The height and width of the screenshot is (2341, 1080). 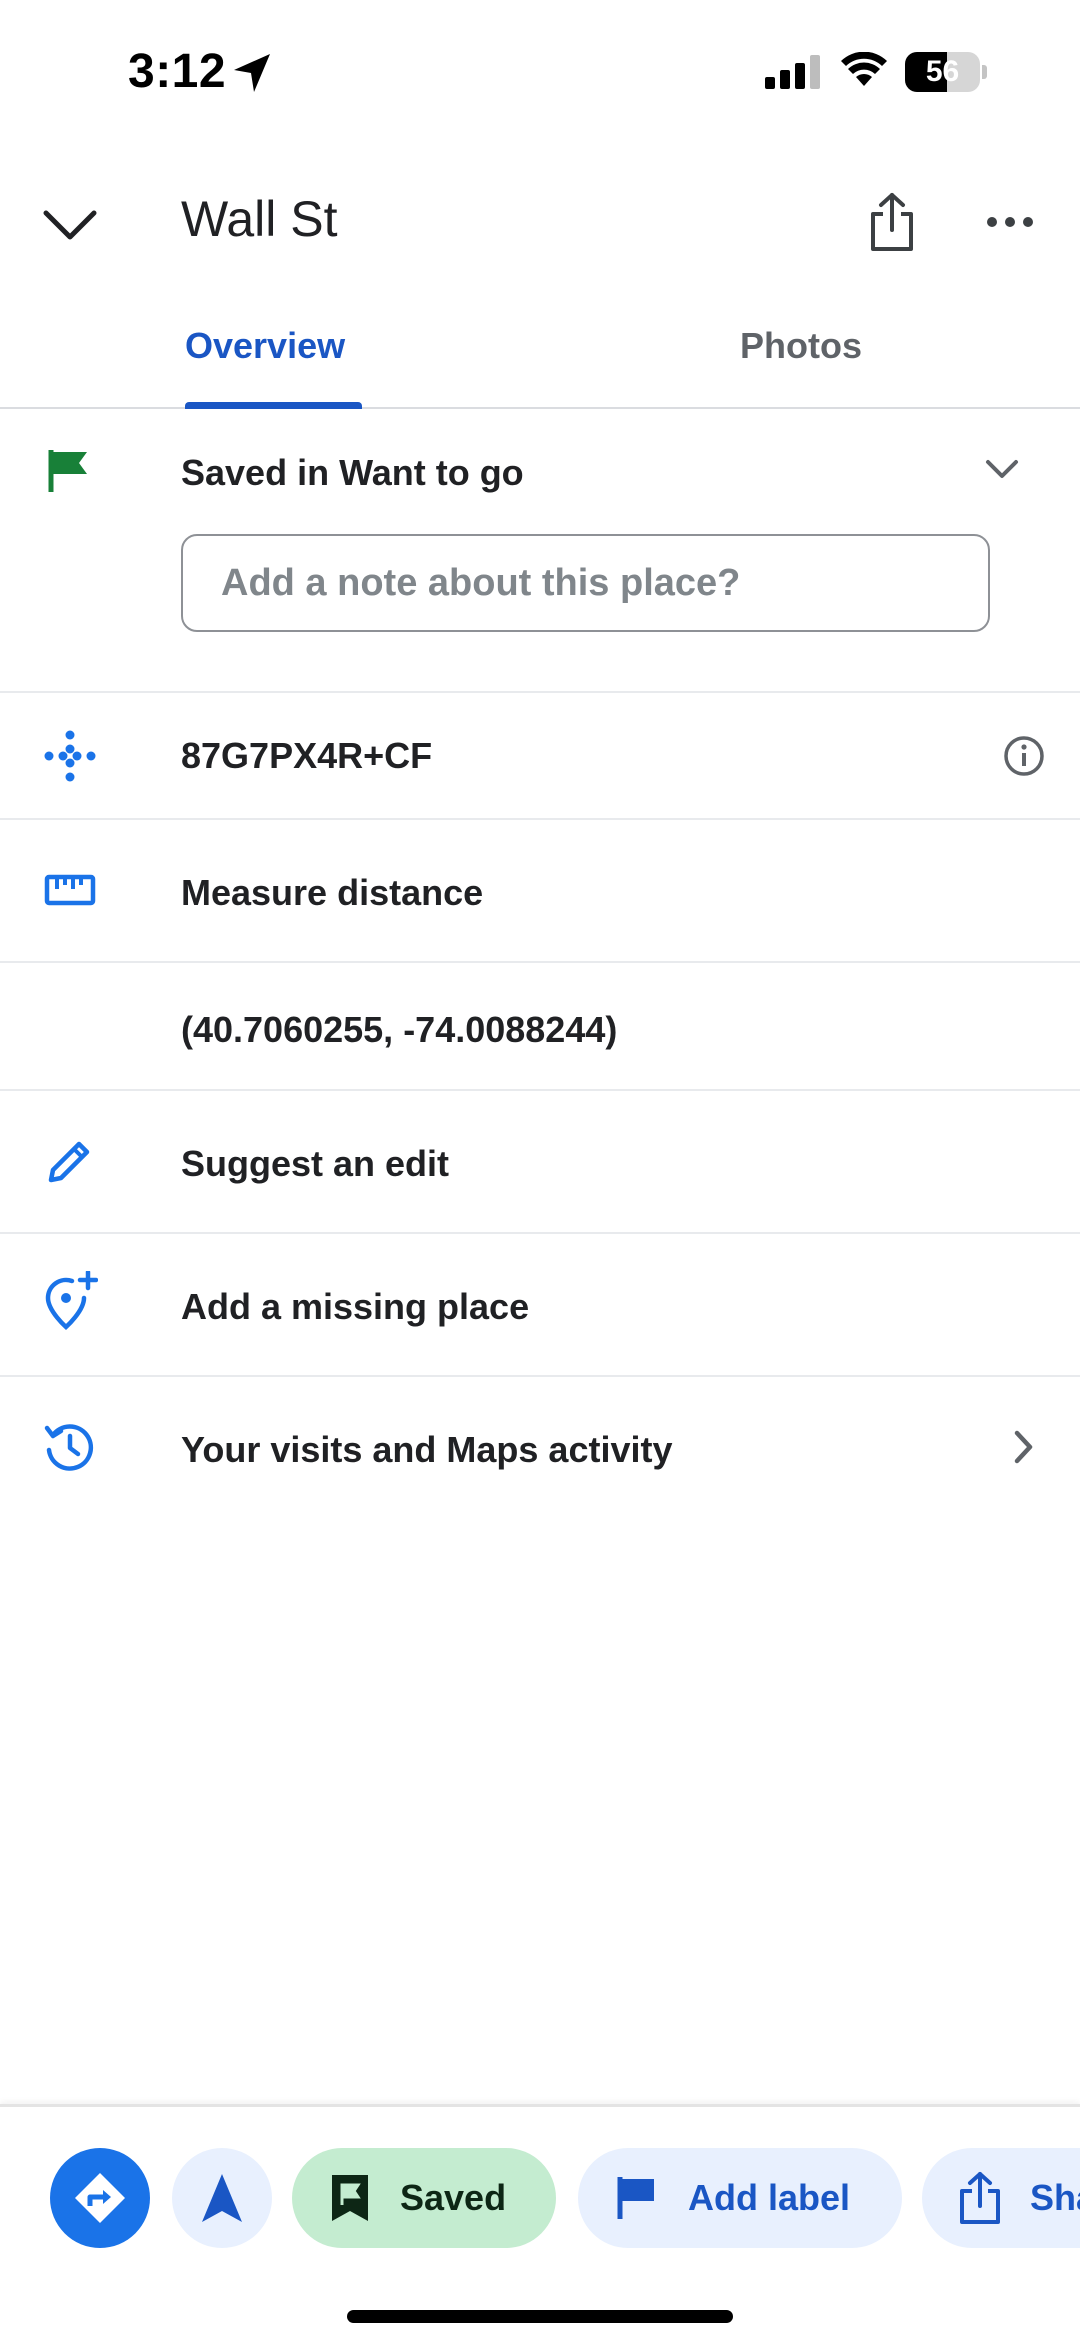 I want to click on plus-code-text: 87G7PX4R+CF, so click(x=307, y=755).